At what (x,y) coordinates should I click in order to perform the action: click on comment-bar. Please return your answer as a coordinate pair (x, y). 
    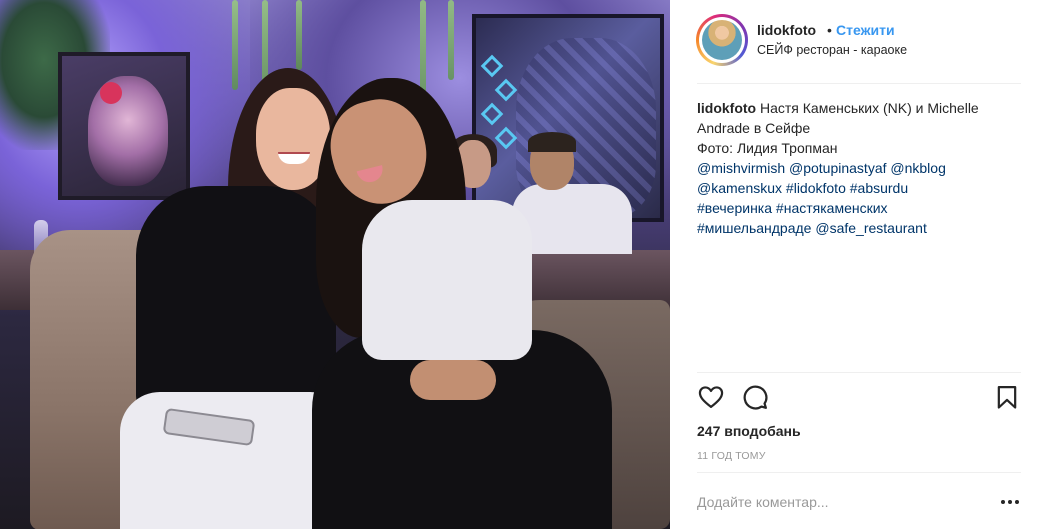
    Looking at the image, I should click on (859, 500).